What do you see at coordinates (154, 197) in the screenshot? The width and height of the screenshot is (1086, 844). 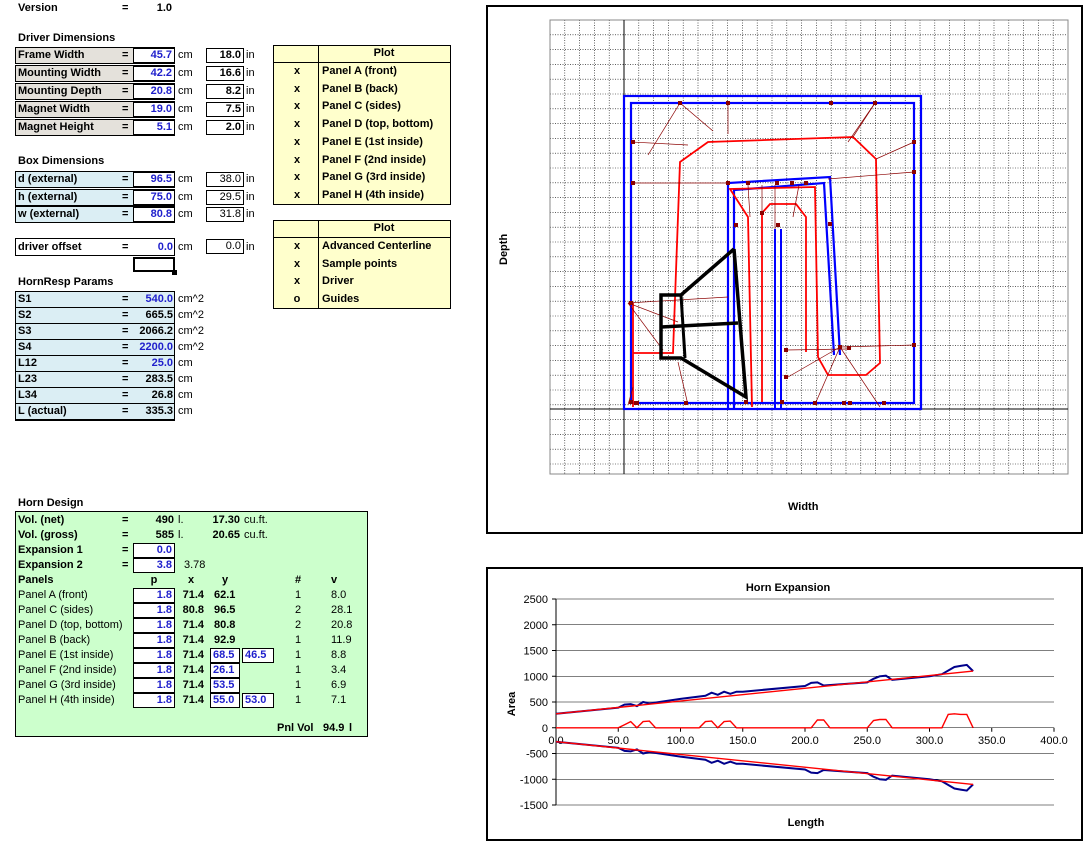 I see `box-cm-input: 75.0` at bounding box center [154, 197].